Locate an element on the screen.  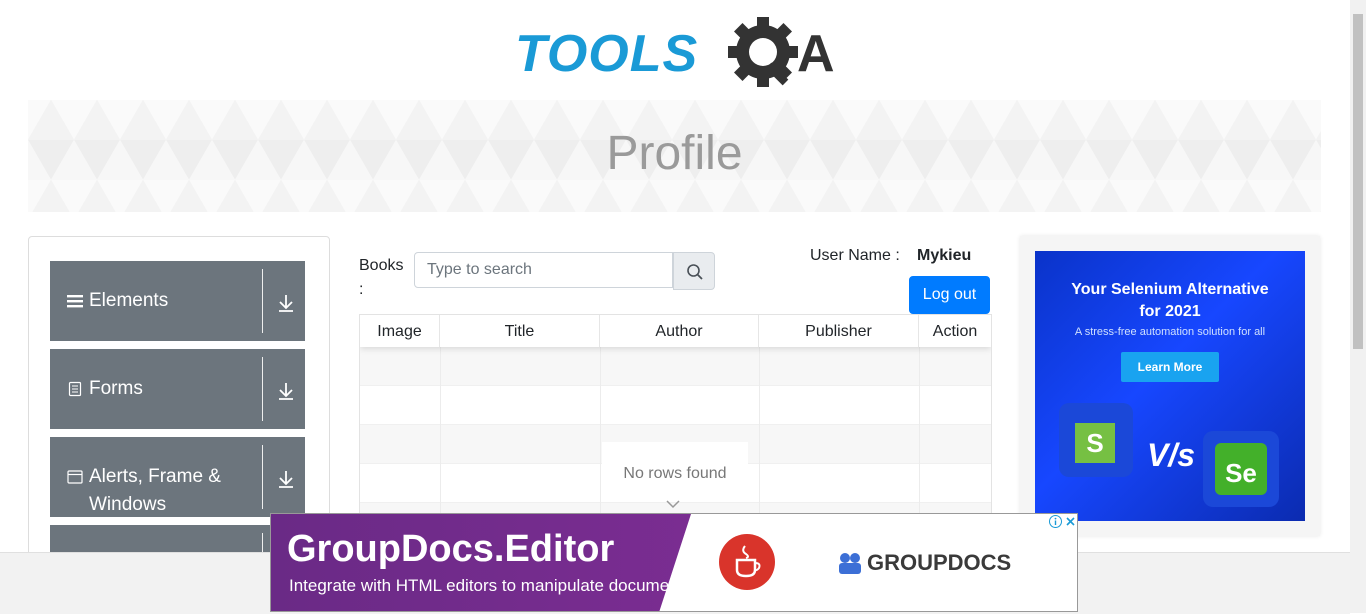
user-name-label: User Name : is located at coordinates (855, 255).